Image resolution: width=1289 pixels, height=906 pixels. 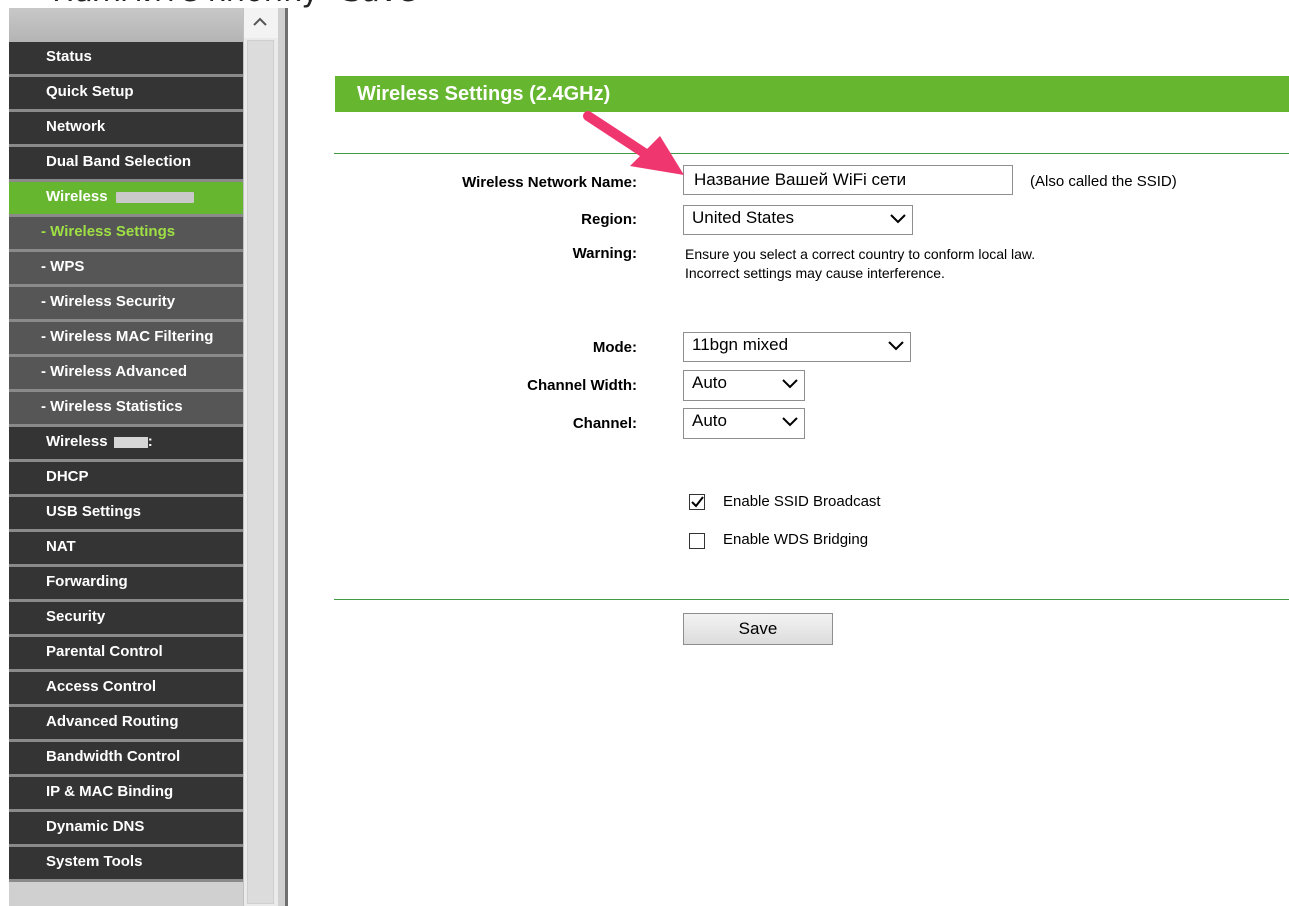 I want to click on sidebar-item-quick-setup: Quick Setup, so click(x=130, y=94).